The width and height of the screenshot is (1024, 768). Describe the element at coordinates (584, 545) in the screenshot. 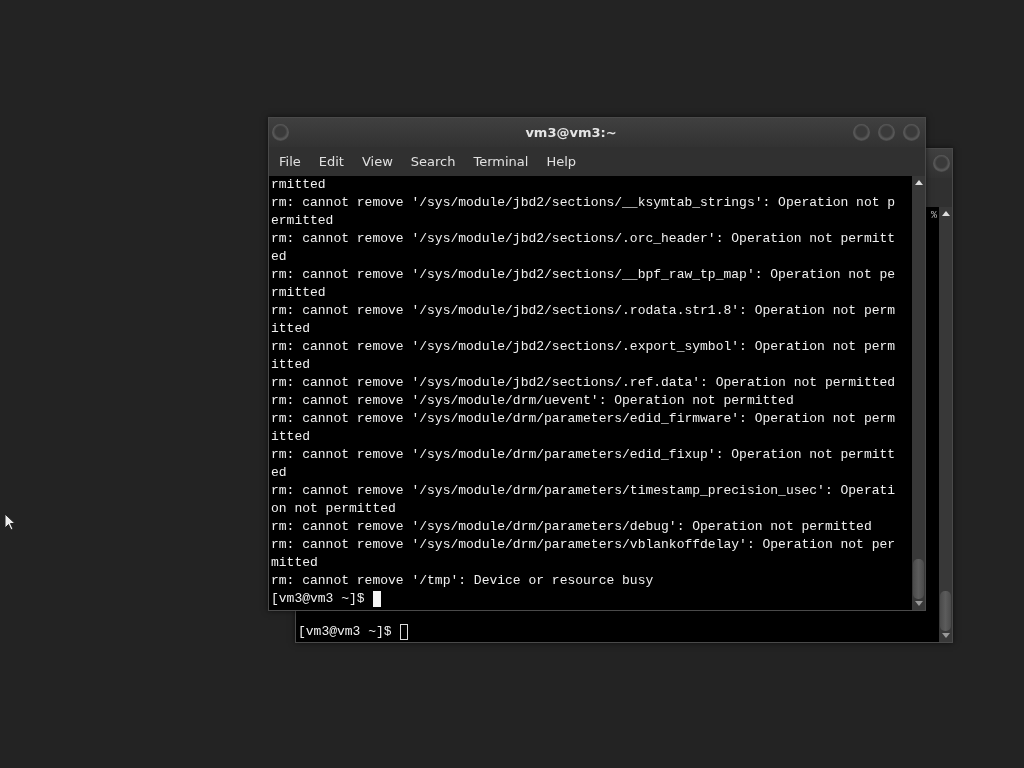

I see `terminal-line: rm: cannot remove '/sys/module/drm/parameters/vblankoffdelay': Operation not per` at that location.